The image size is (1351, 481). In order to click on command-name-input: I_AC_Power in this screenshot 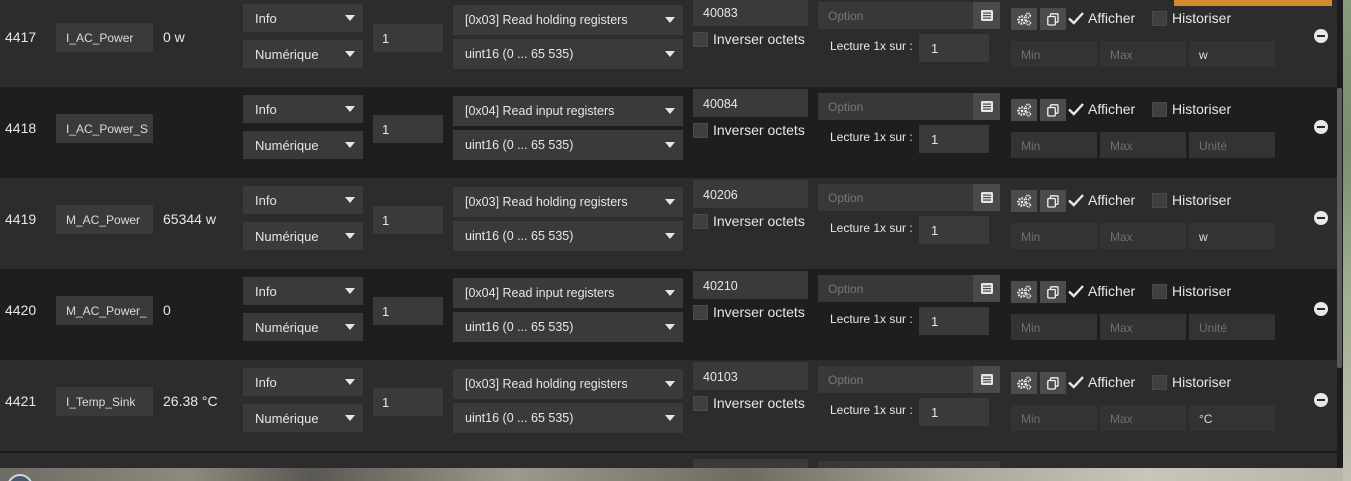, I will do `click(104, 37)`.